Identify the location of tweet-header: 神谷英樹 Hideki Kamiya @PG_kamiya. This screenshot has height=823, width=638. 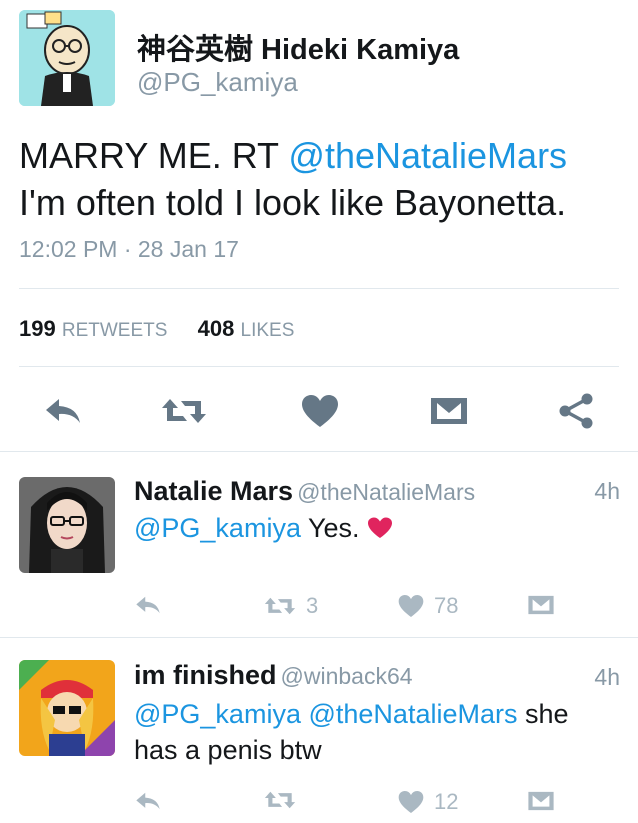
(319, 58).